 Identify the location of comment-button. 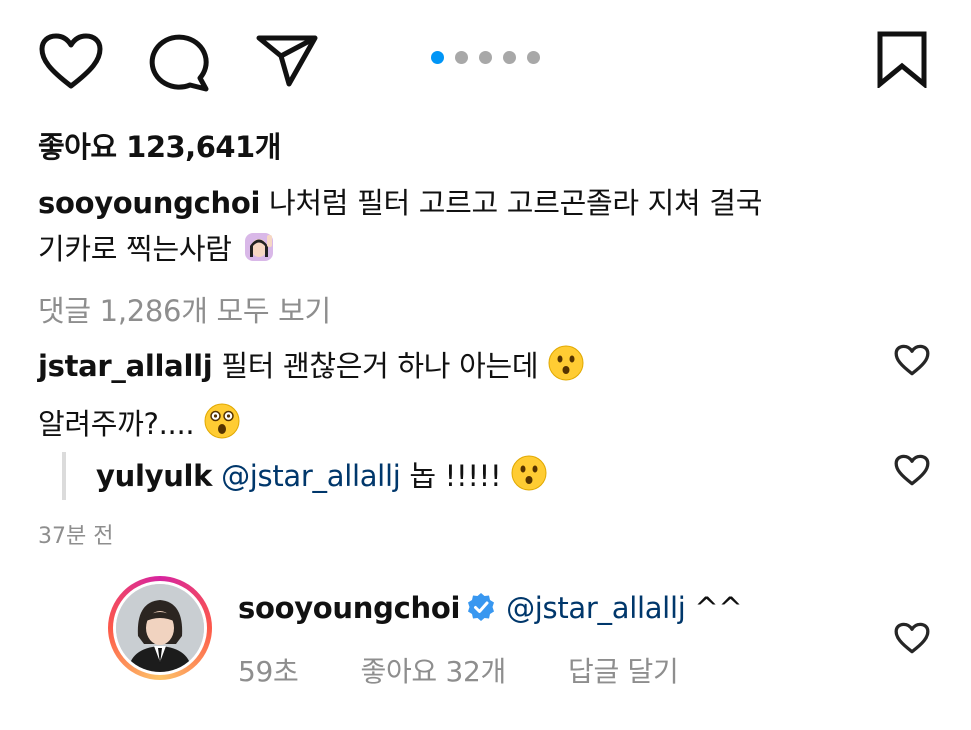
(179, 62).